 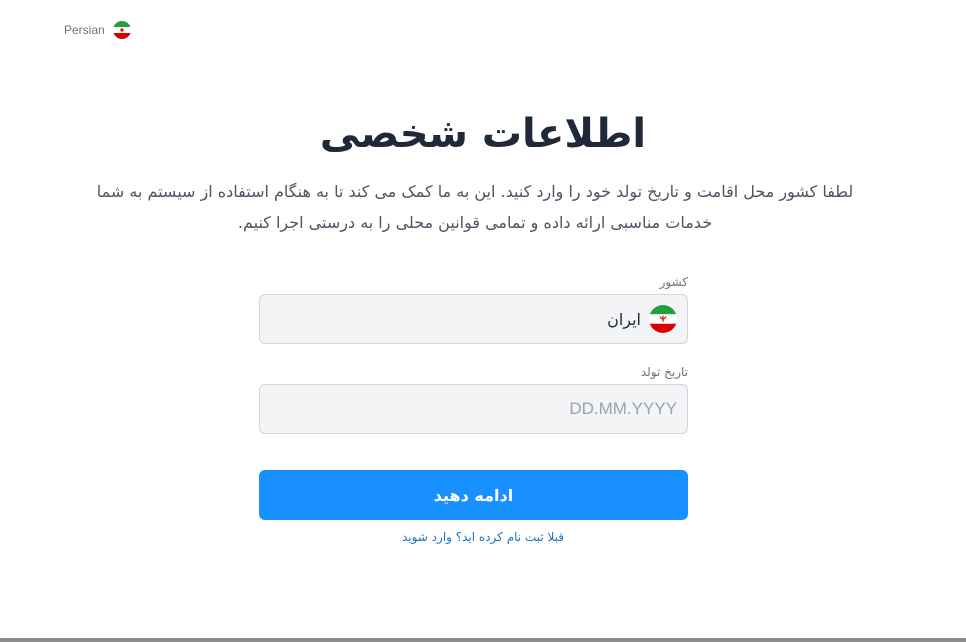 I want to click on birthdate-label: تاریخ تولد, so click(x=664, y=372).